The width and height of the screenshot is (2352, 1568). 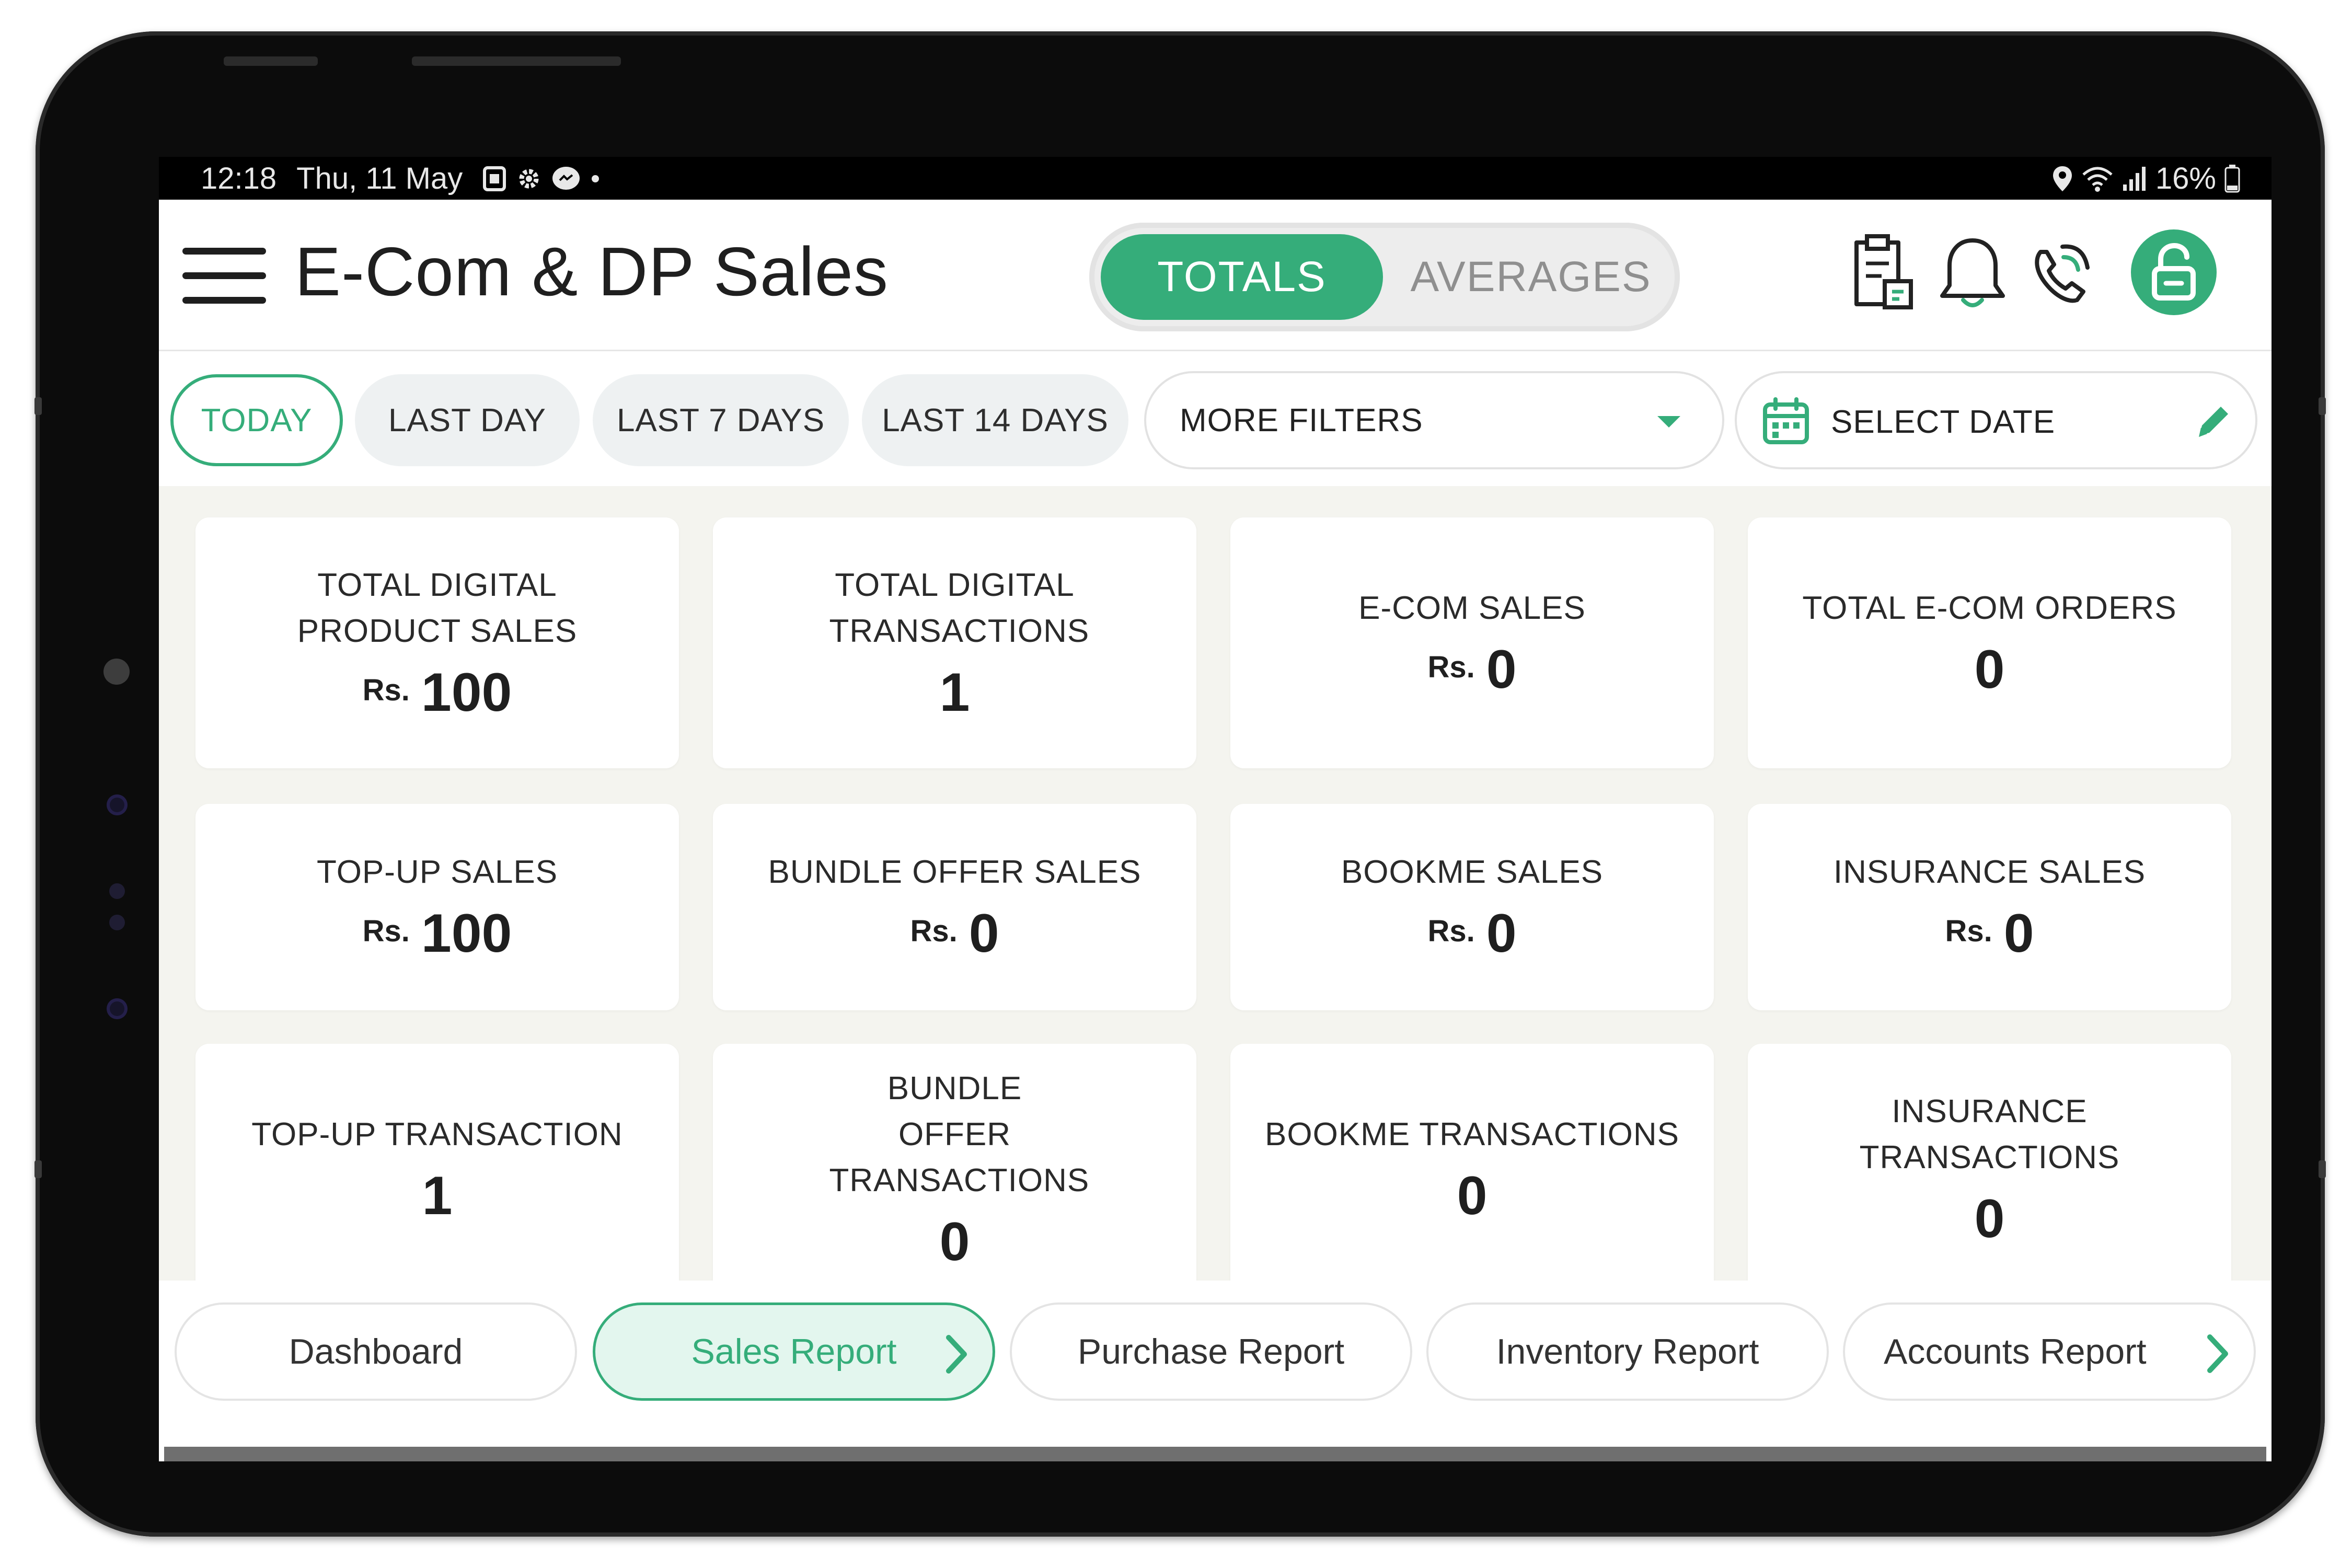 I want to click on filter-last-14-days: LAST 14 DAYS, so click(x=995, y=420).